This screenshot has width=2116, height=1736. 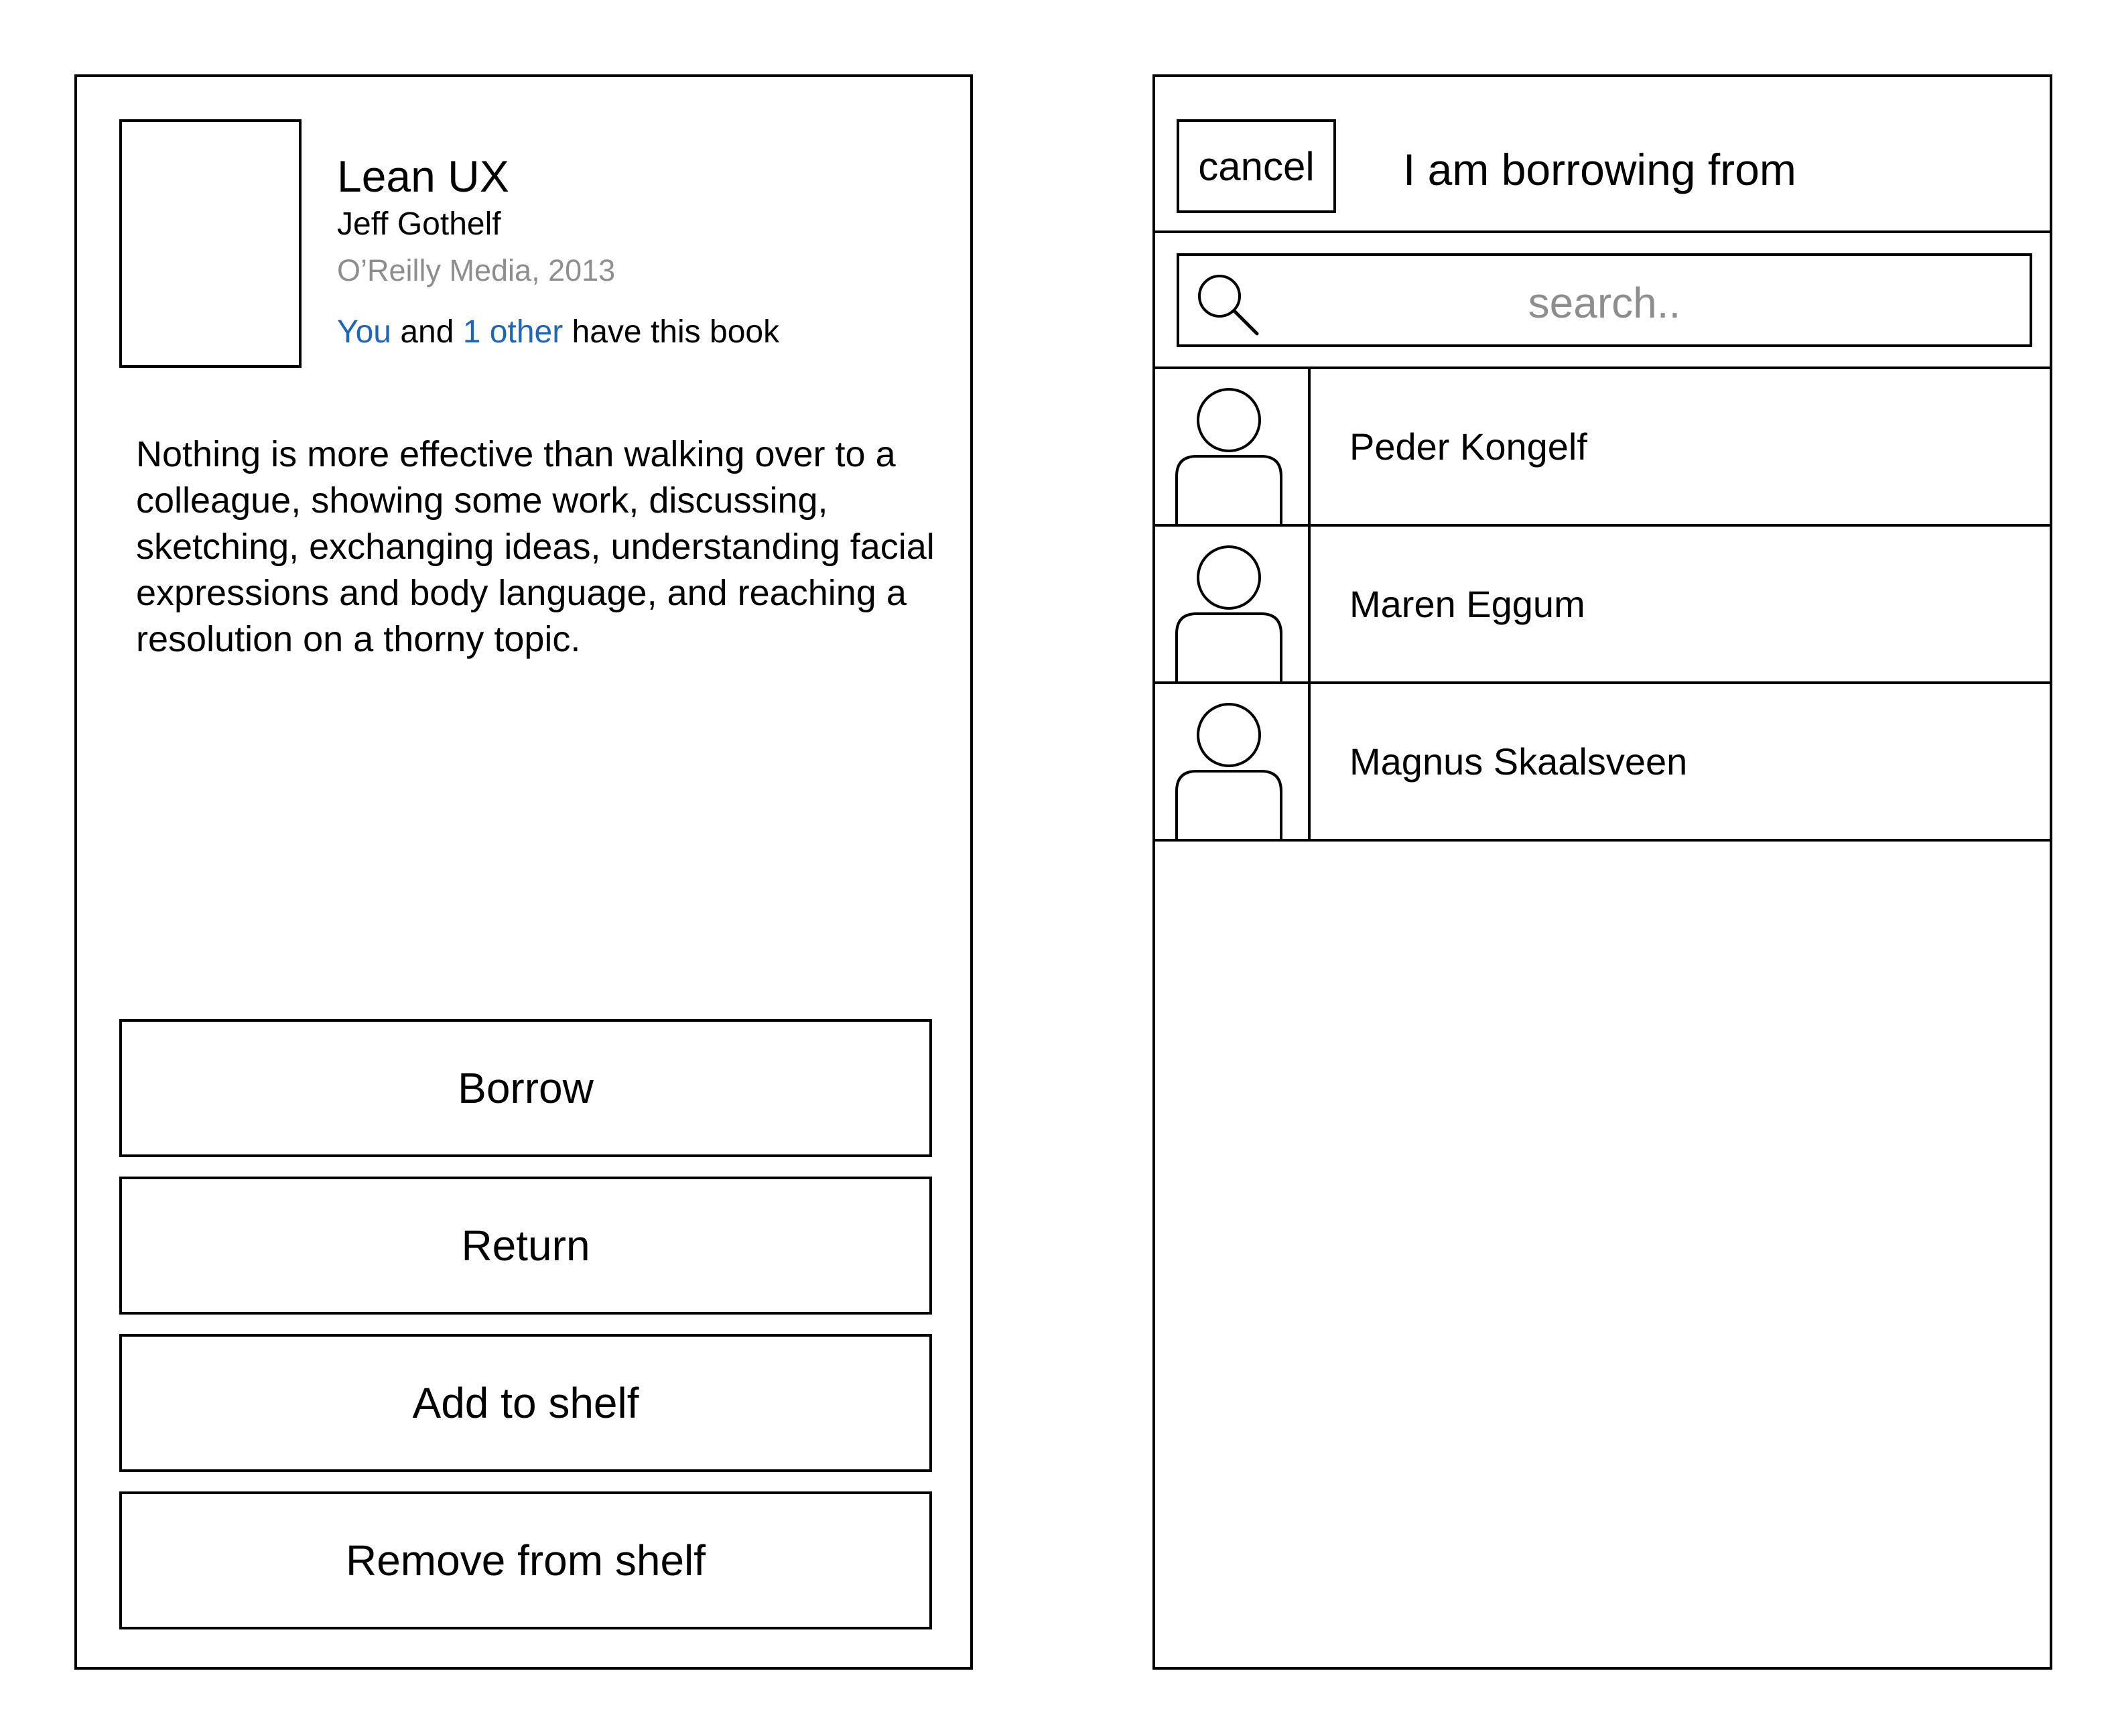 What do you see at coordinates (1599, 169) in the screenshot?
I see `sheet-title: I am borrowing from` at bounding box center [1599, 169].